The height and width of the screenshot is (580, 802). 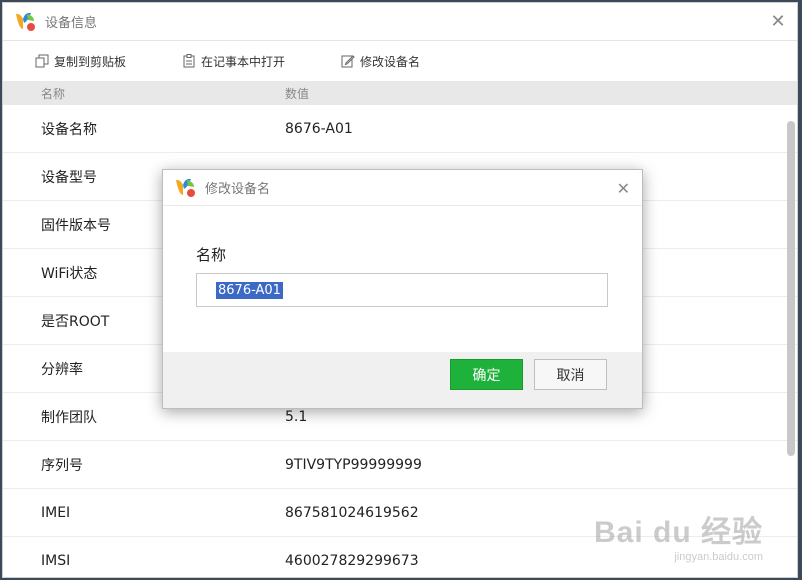 What do you see at coordinates (62, 465) in the screenshot?
I see `row-name: 序列号` at bounding box center [62, 465].